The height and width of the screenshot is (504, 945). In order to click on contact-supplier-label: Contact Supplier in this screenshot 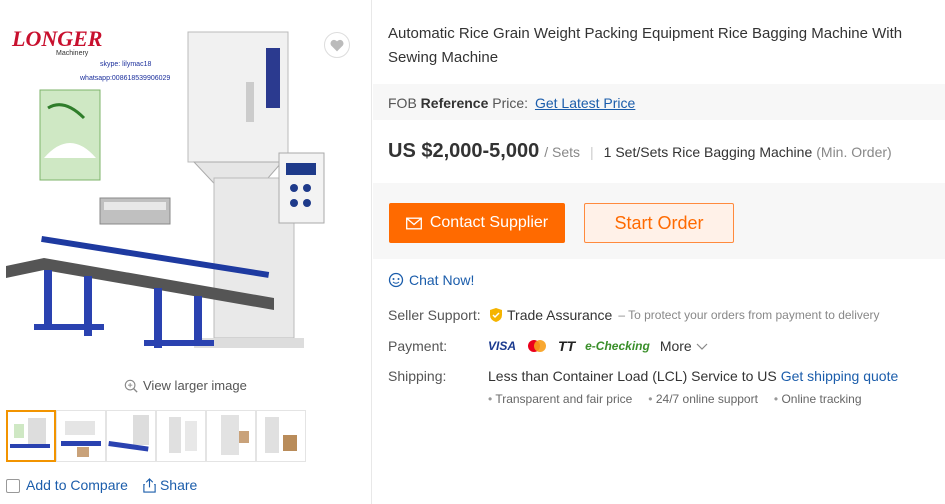, I will do `click(489, 222)`.